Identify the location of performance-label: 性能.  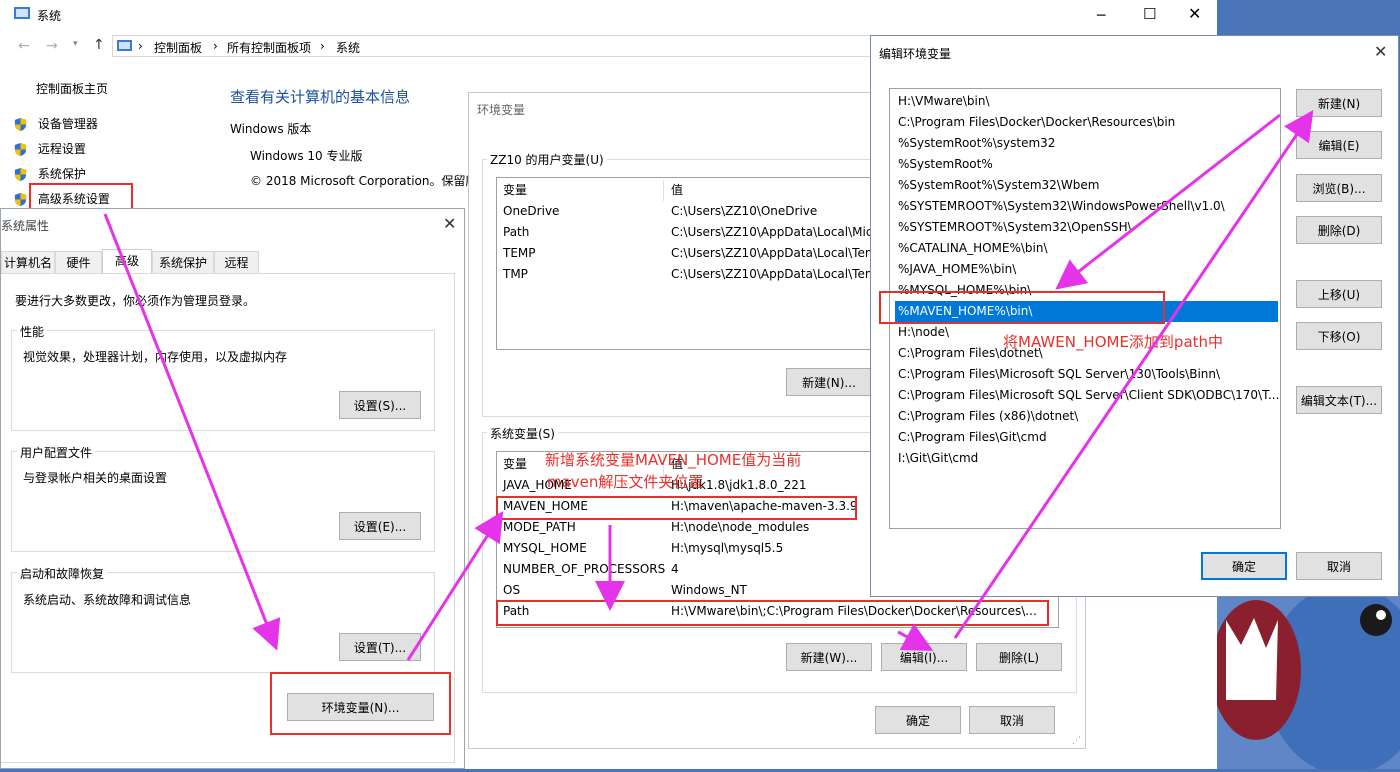
(32, 331).